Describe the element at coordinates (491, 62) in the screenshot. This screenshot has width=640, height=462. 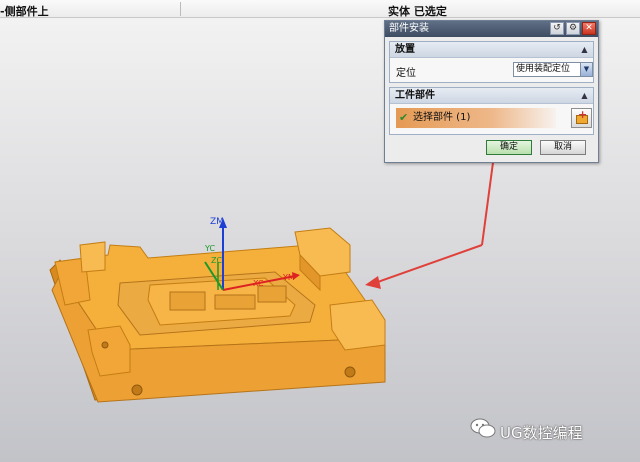
I see `placement-section: 放置 ▲ 定位 使用装配定位 ▼` at that location.